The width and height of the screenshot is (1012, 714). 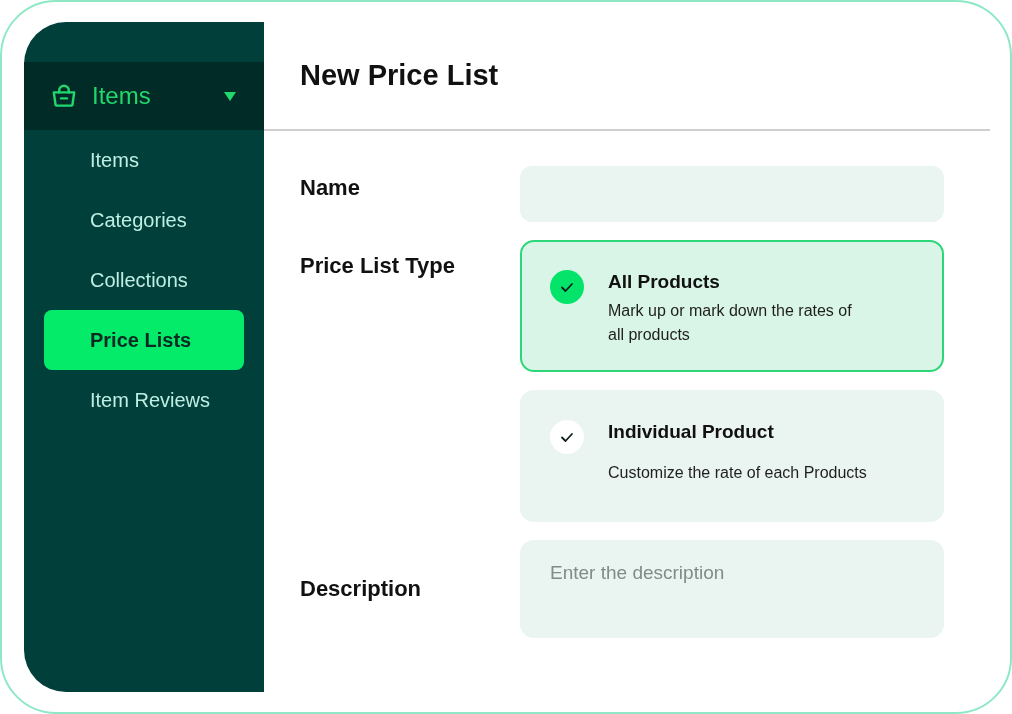 I want to click on sidebar-item: Item Reviews, so click(x=144, y=400).